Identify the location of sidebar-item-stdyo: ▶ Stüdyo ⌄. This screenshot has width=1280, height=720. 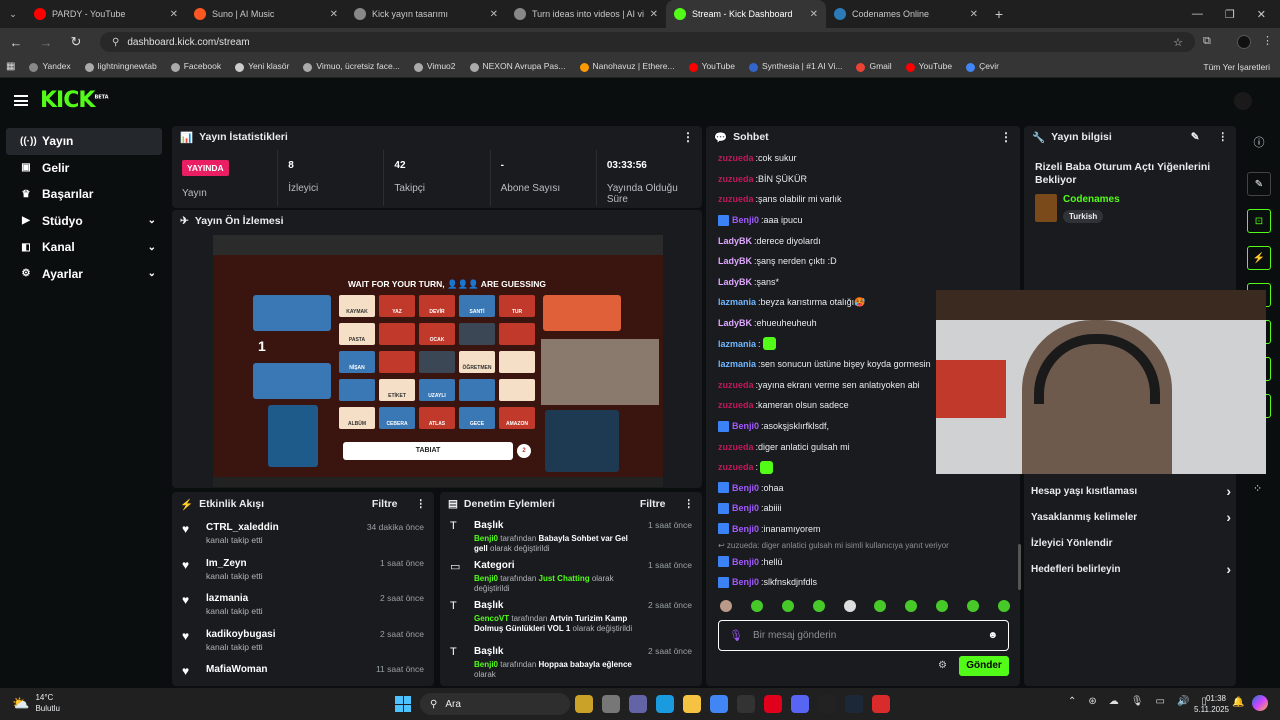
(84, 221).